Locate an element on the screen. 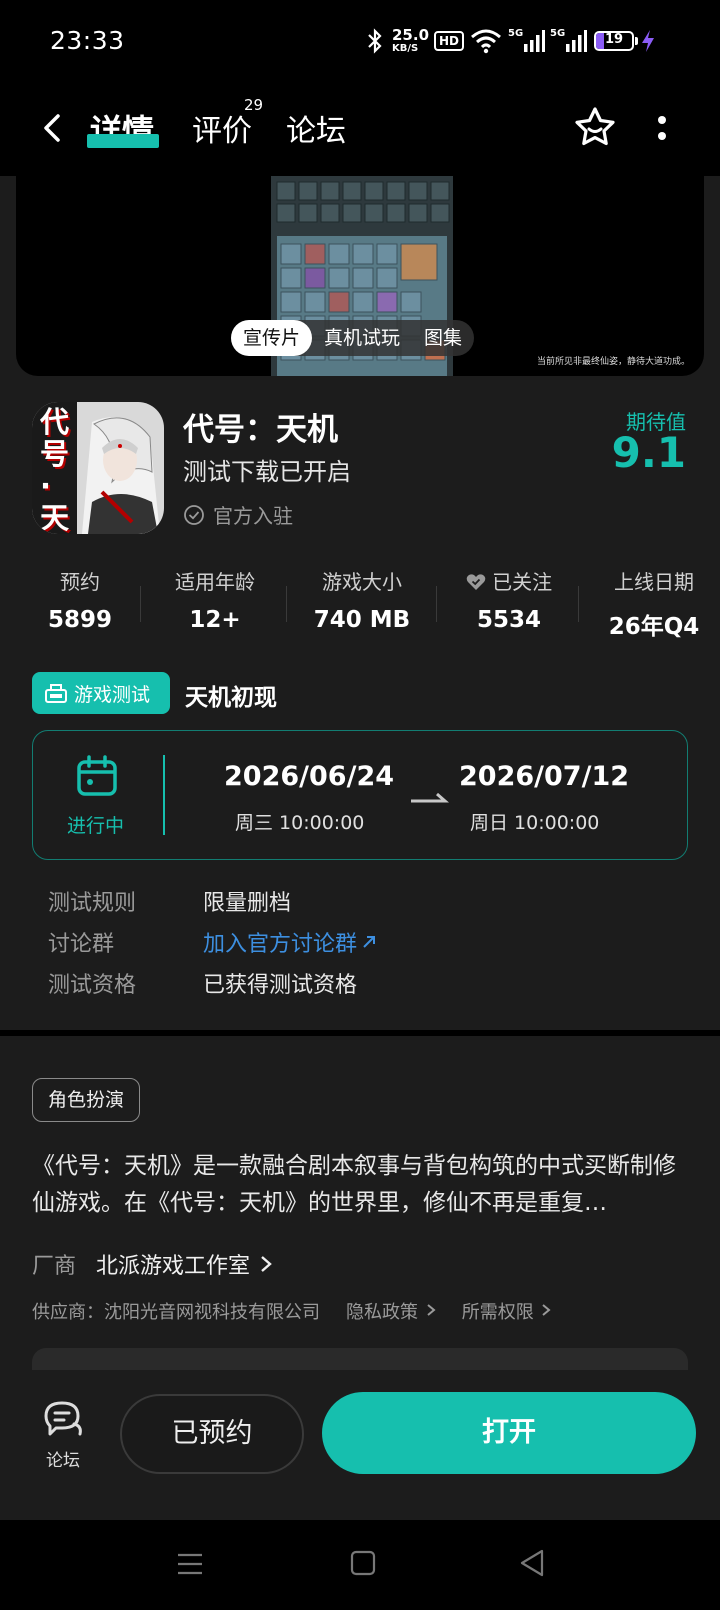  developer-row: 厂商 北派游戏工作室 is located at coordinates (154, 1264).